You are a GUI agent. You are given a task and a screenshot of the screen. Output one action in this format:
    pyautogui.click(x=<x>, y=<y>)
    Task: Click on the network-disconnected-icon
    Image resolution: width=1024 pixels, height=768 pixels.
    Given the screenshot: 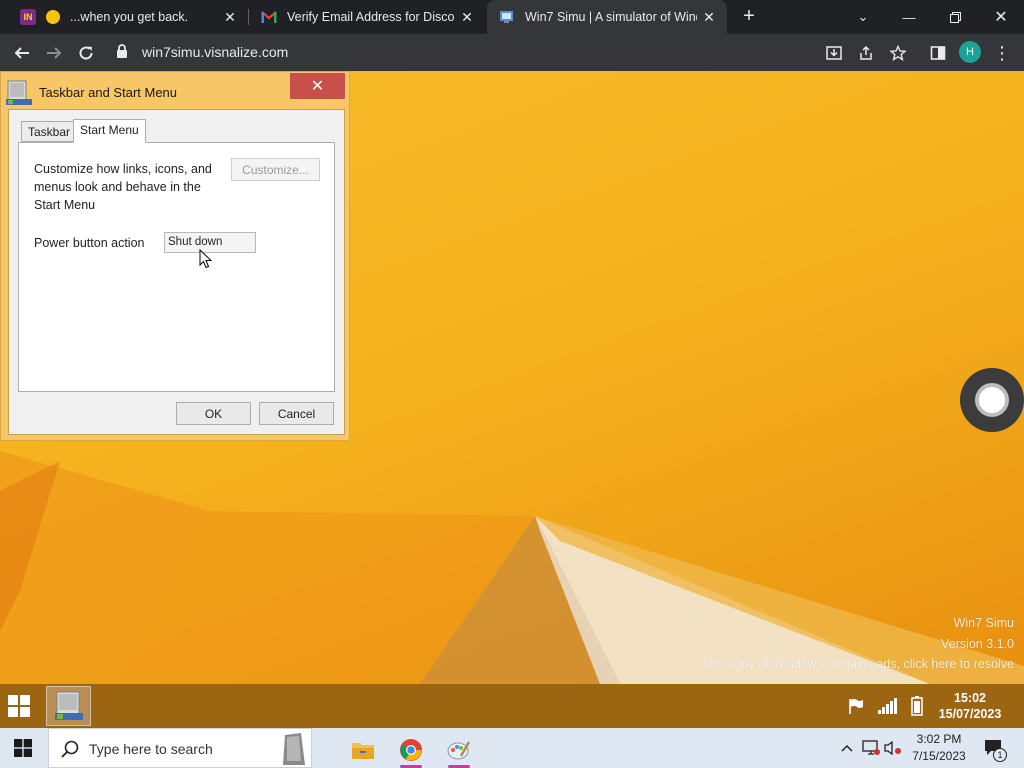 What is the action you would take?
    pyautogui.click(x=871, y=748)
    